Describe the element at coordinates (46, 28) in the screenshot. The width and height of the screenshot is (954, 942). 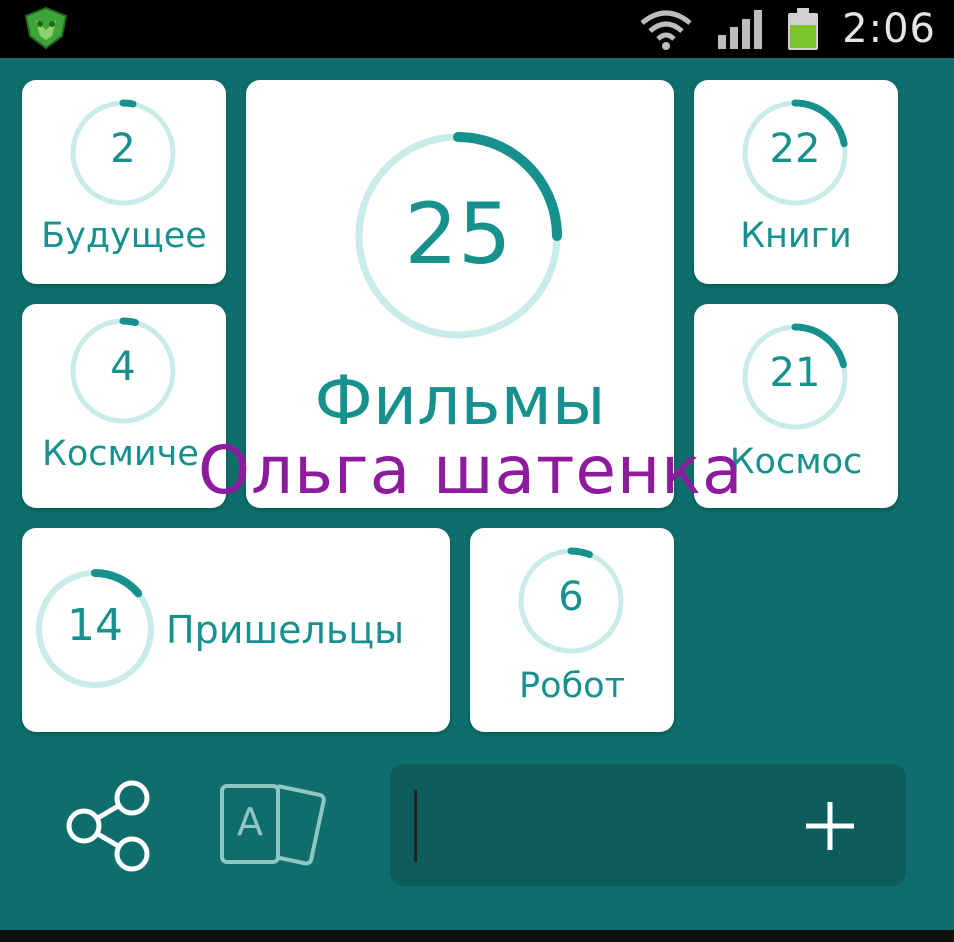
I see `app-logo-icon` at that location.